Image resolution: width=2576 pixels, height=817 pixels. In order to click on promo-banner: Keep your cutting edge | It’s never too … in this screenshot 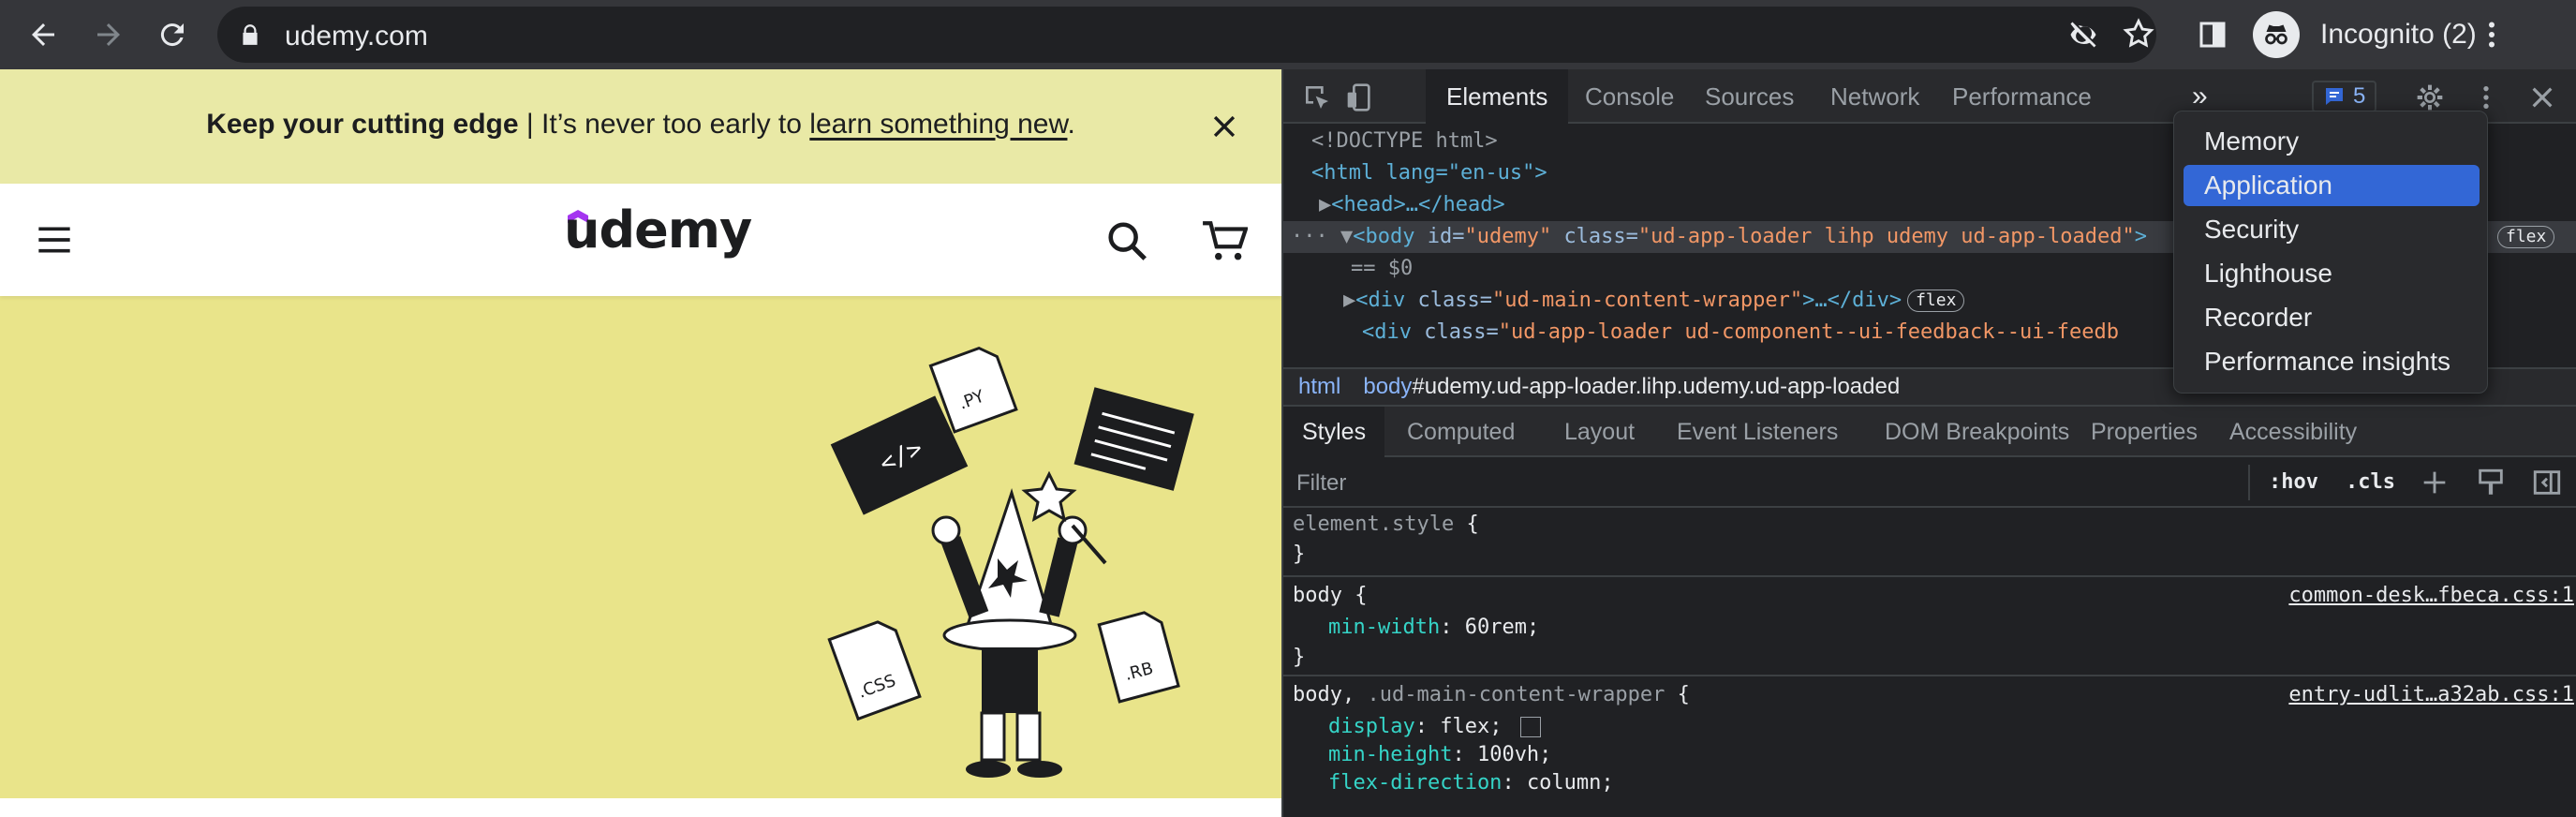, I will do `click(640, 127)`.